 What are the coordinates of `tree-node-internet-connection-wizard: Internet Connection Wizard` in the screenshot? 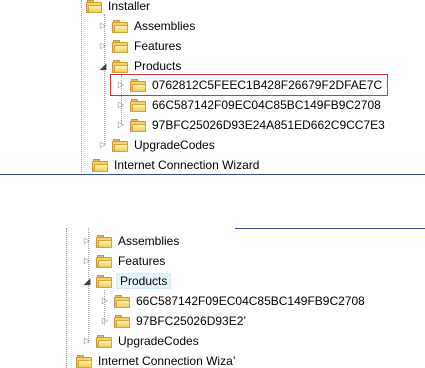 It's located at (169, 165).